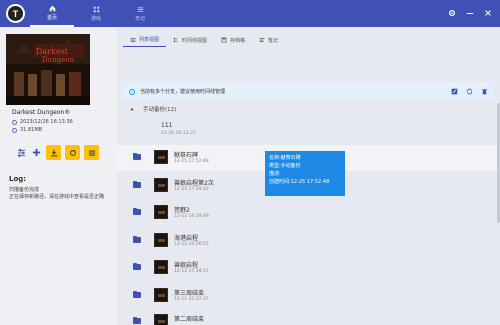 The width and height of the screenshot is (500, 325). Describe the element at coordinates (51, 17) in the screenshot. I see `nav-home-label: 首页` at that location.